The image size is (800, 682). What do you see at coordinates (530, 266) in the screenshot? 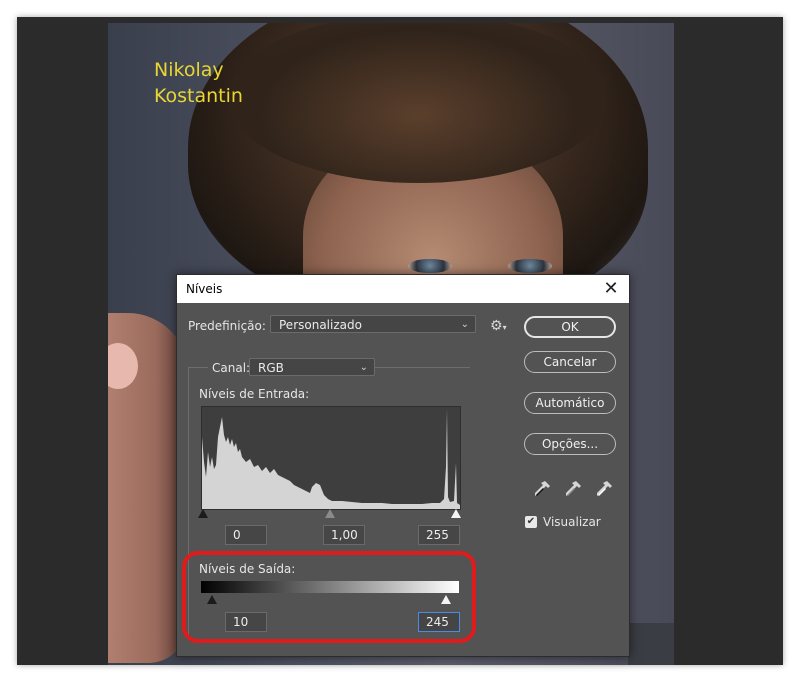
I see `photo-eye-right` at bounding box center [530, 266].